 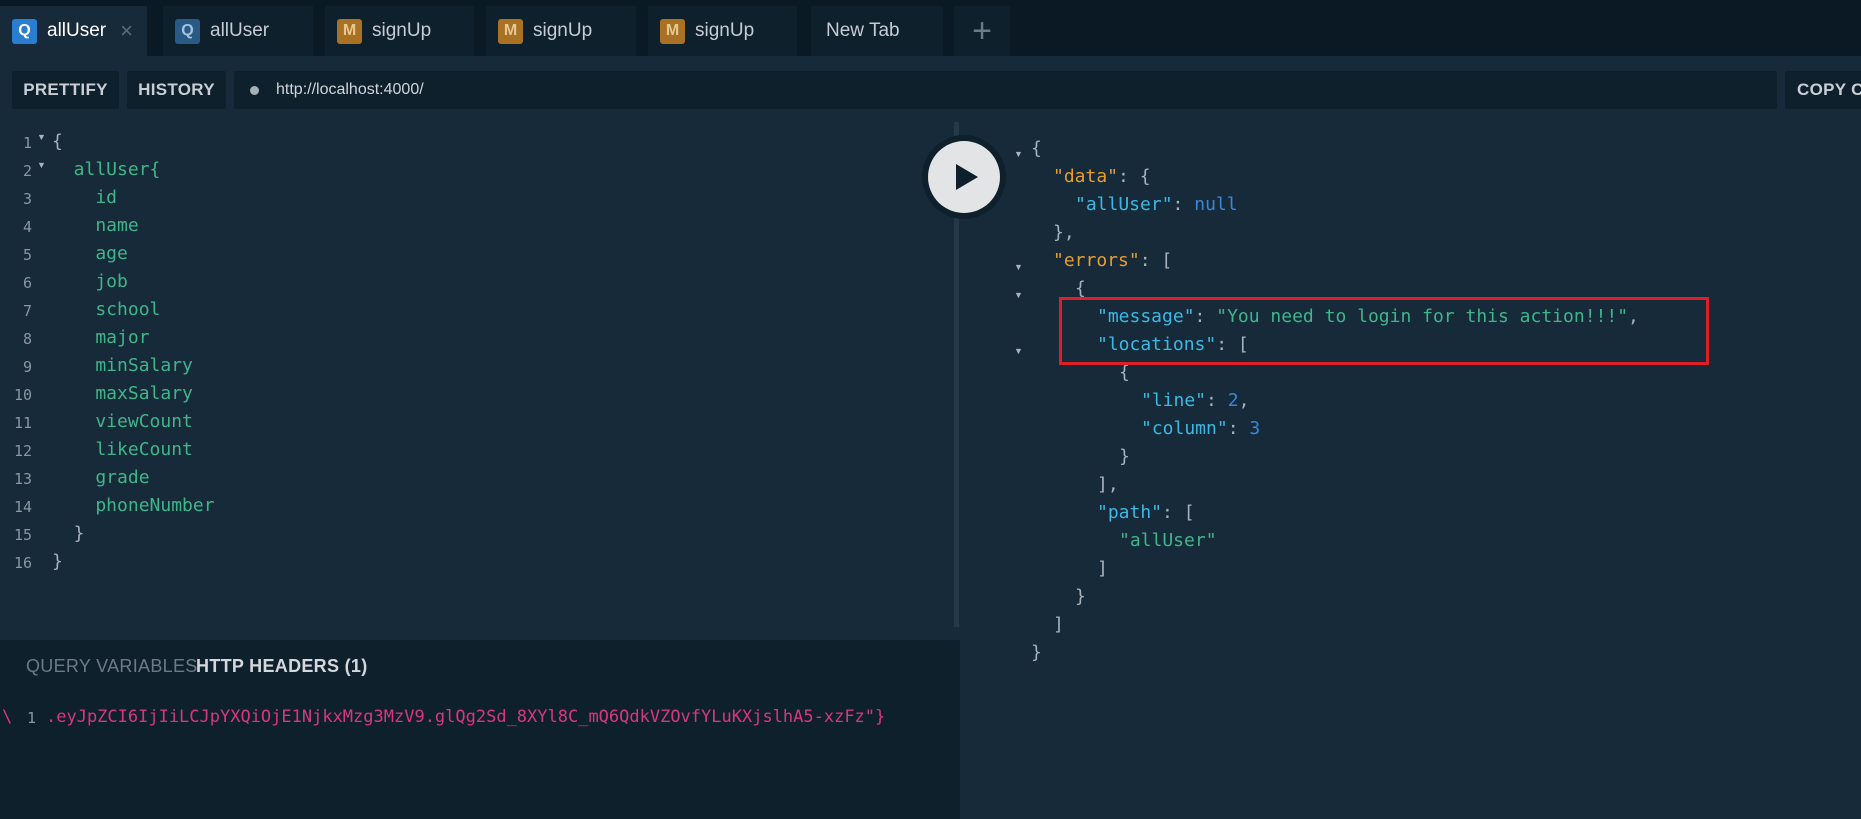 I want to click on tab-signup-2: M signUp, so click(x=561, y=31).